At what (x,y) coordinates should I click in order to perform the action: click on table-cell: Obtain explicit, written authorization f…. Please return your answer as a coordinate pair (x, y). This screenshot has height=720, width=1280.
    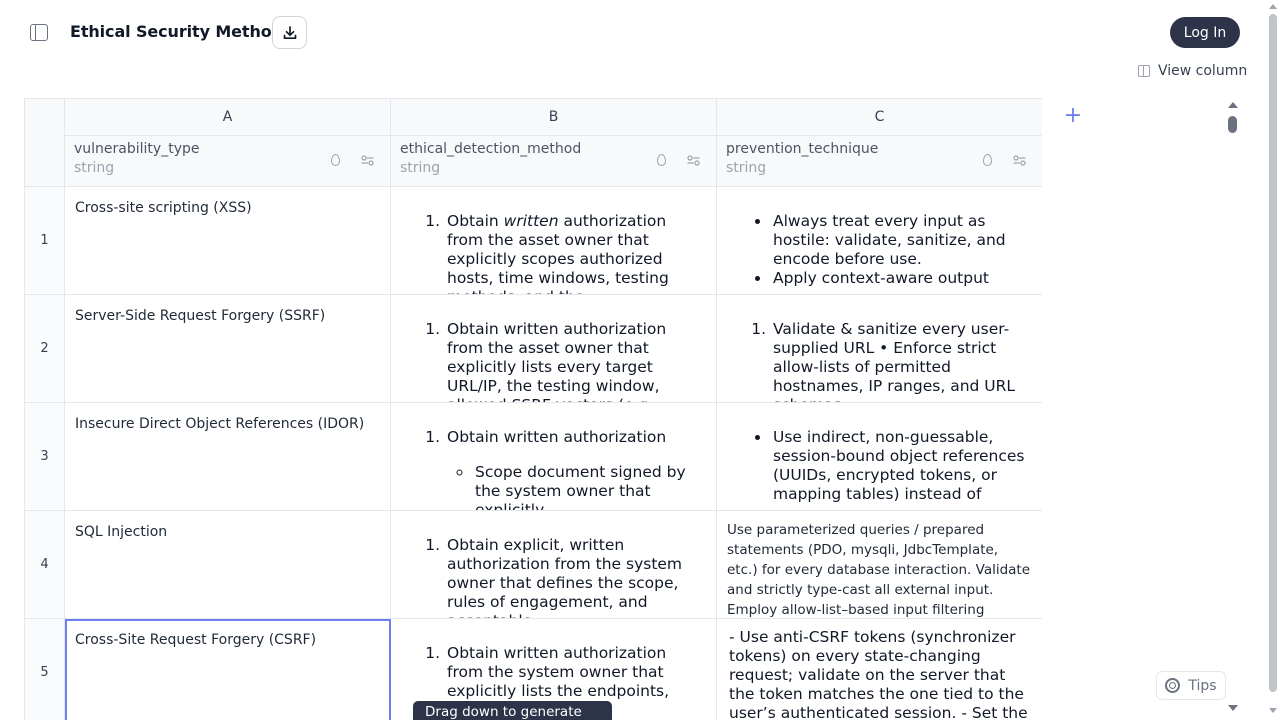
    Looking at the image, I should click on (554, 565).